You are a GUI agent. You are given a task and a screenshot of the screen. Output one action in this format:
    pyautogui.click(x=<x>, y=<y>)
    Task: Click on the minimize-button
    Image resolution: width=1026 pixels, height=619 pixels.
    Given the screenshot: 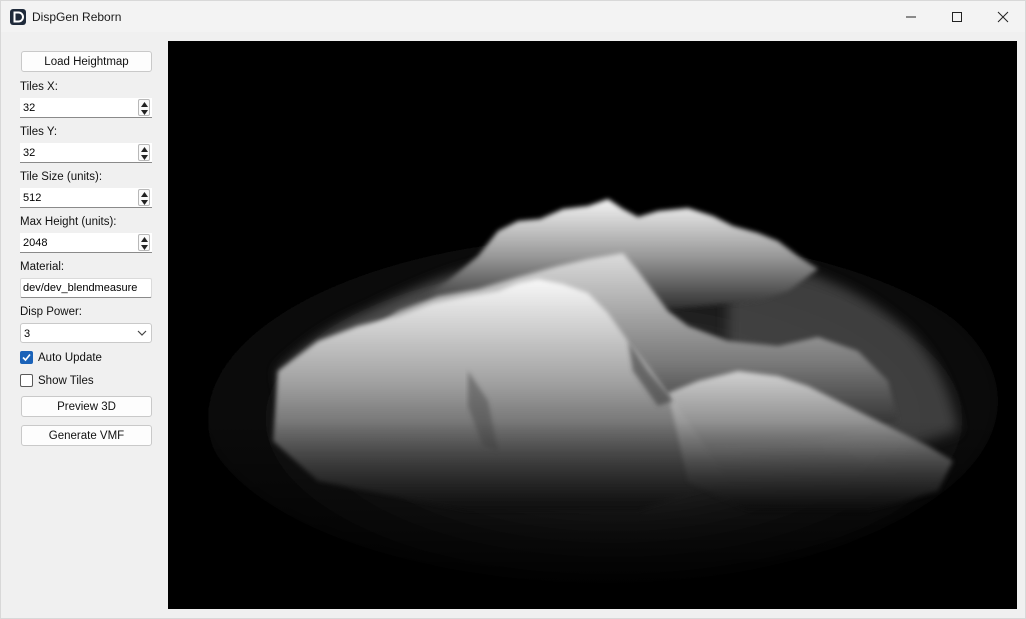 What is the action you would take?
    pyautogui.click(x=911, y=16)
    